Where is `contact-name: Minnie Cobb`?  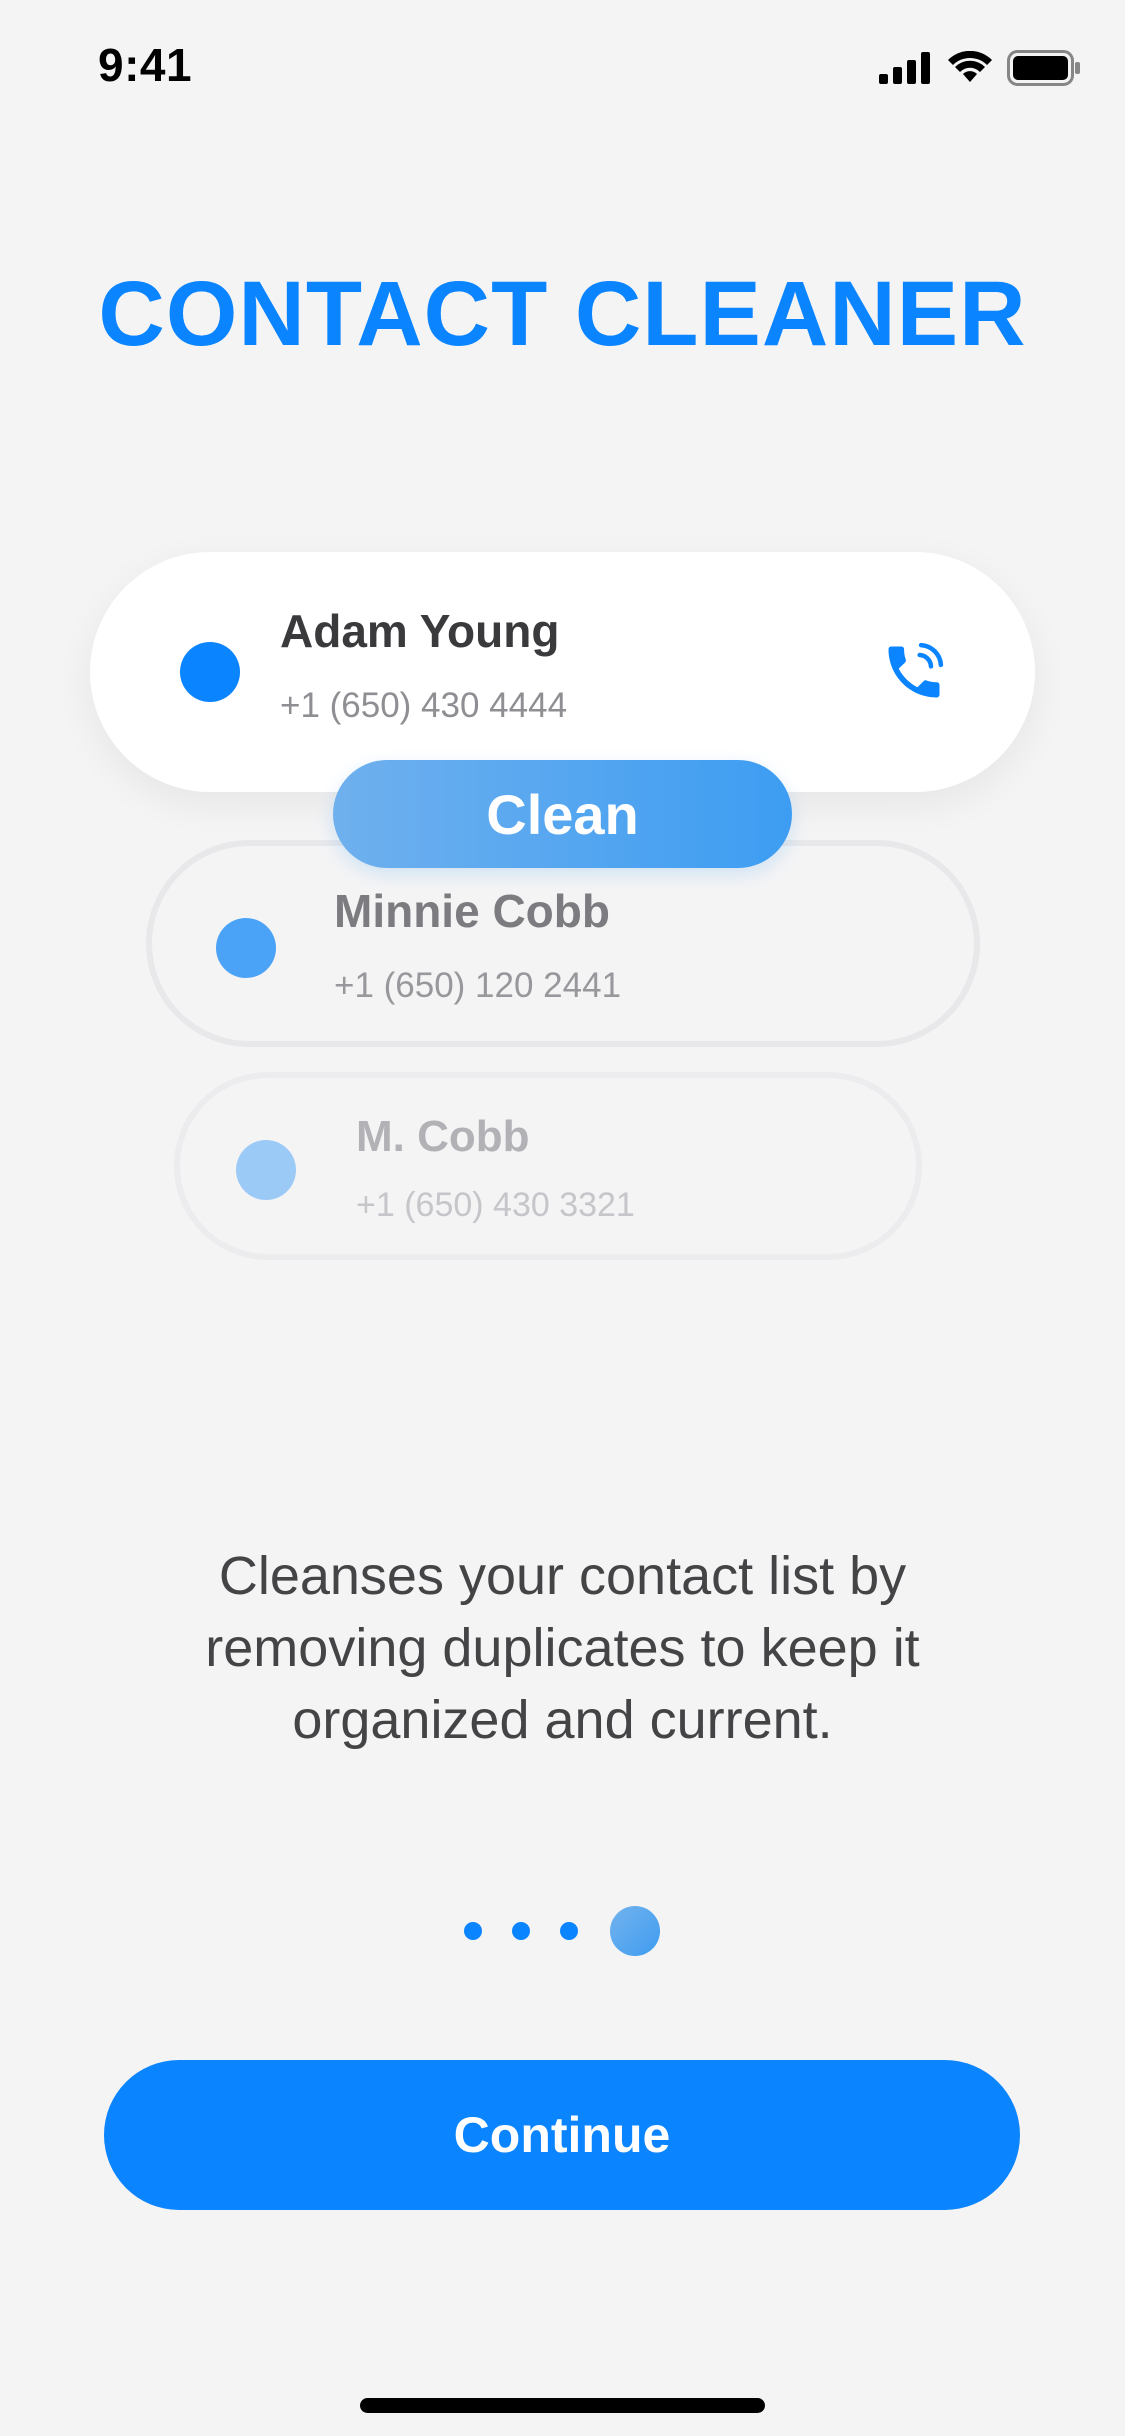
contact-name: Minnie Cobb is located at coordinates (472, 911).